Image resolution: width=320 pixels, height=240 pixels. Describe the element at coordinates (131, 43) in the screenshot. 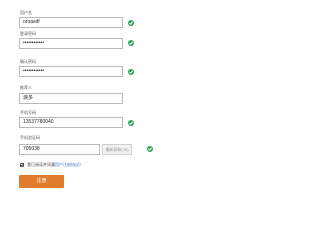

I see `password-valid-check-icon` at that location.